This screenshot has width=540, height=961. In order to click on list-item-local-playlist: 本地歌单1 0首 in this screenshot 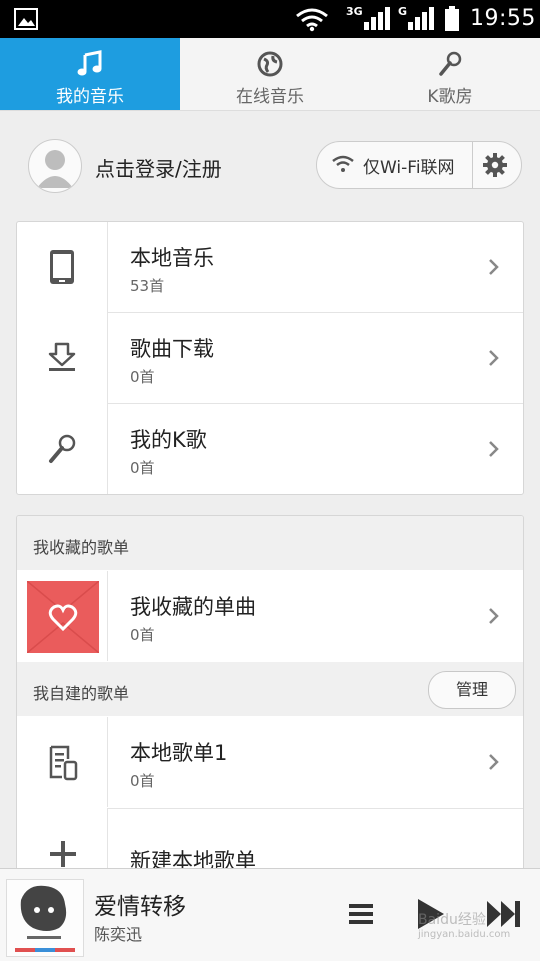, I will do `click(270, 762)`.